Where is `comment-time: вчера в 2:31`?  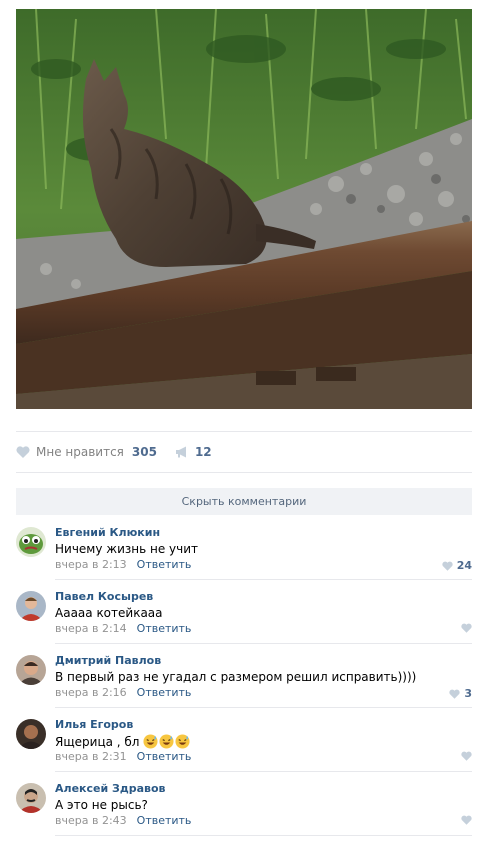 comment-time: вчера в 2:31 is located at coordinates (91, 756).